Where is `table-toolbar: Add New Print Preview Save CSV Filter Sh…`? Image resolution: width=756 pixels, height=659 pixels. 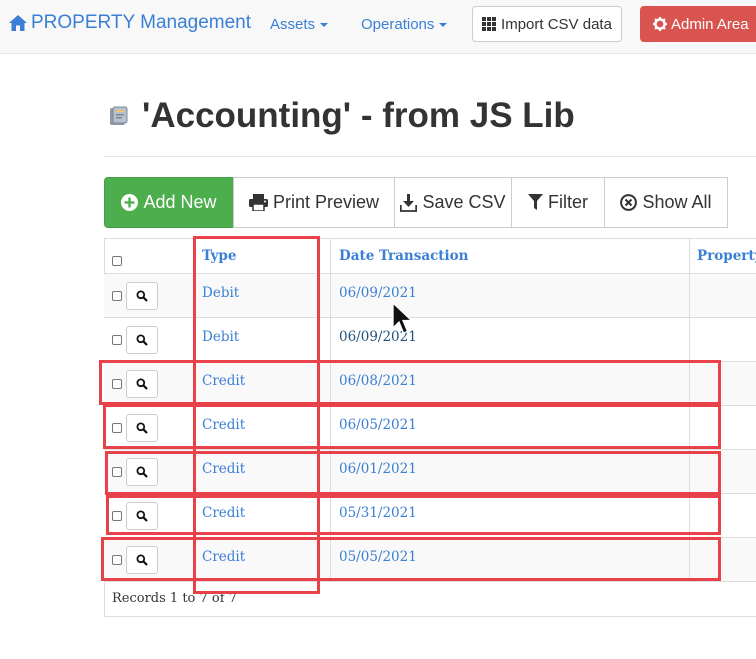
table-toolbar: Add New Print Preview Save CSV Filter Sh… is located at coordinates (416, 202).